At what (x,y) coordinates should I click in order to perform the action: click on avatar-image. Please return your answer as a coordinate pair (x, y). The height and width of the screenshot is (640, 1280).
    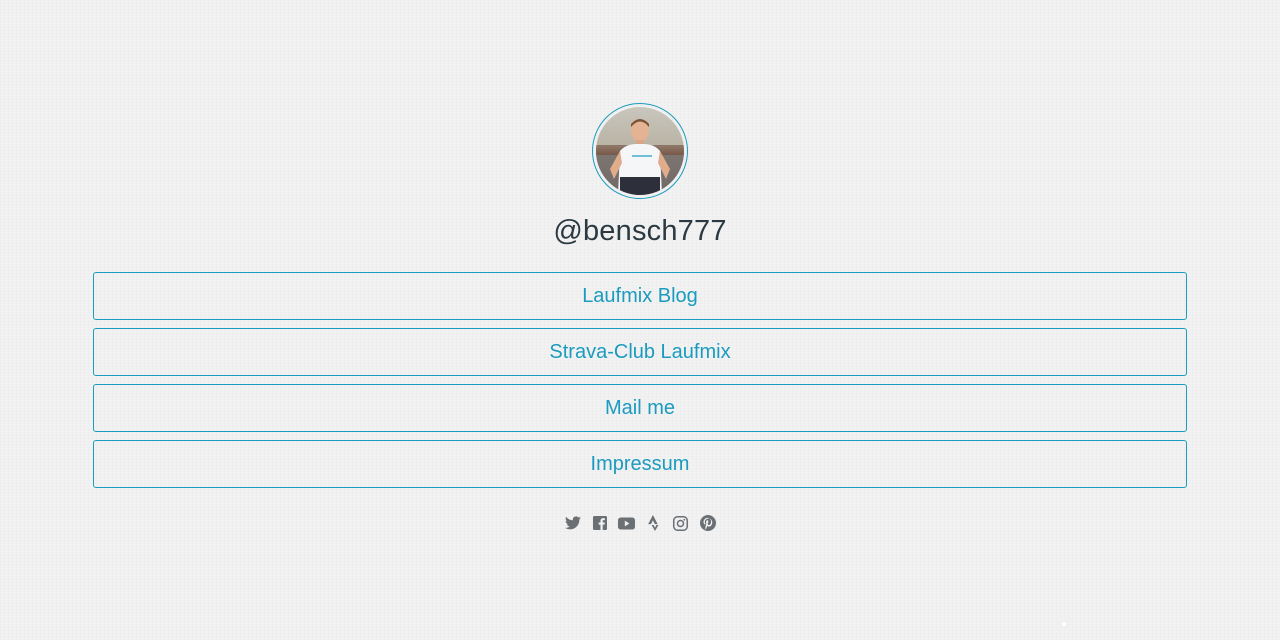
    Looking at the image, I should click on (640, 151).